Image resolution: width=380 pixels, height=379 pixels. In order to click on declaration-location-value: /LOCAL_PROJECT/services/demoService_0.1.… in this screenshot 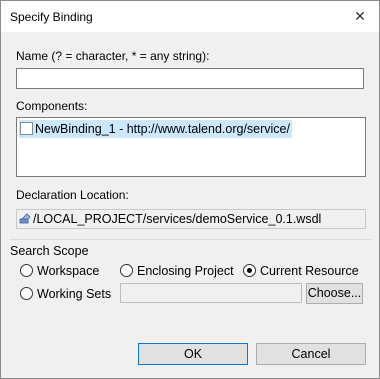, I will do `click(177, 219)`.